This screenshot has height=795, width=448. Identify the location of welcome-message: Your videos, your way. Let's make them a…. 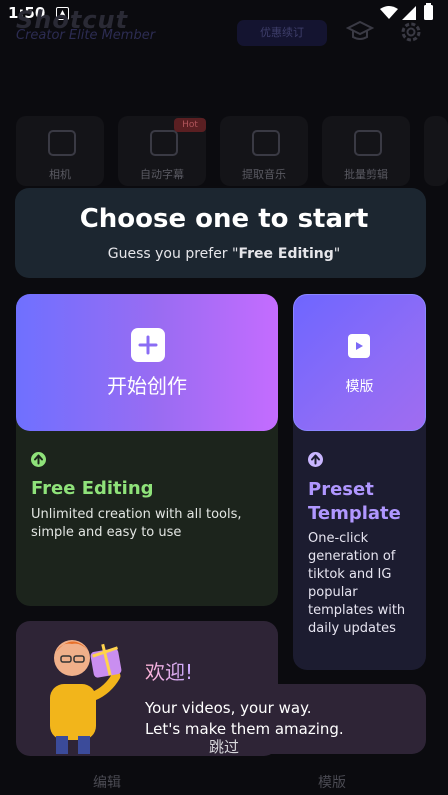
(244, 719).